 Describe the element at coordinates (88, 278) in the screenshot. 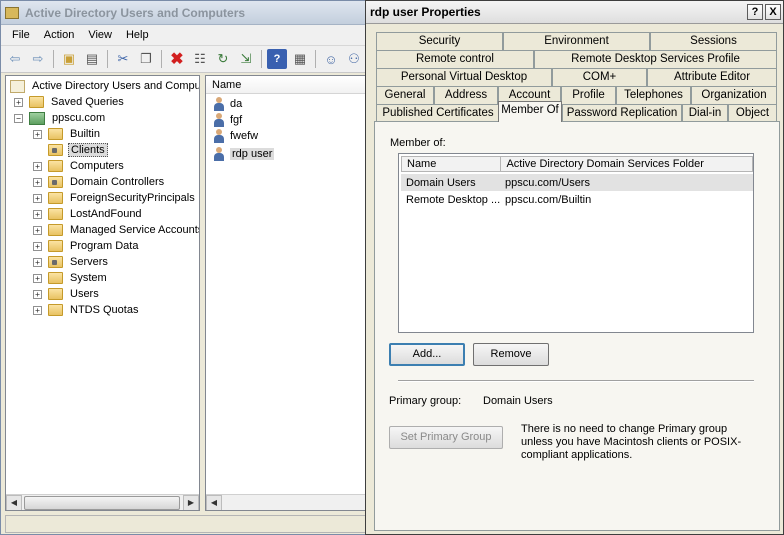

I see `tree-item-label: System` at that location.